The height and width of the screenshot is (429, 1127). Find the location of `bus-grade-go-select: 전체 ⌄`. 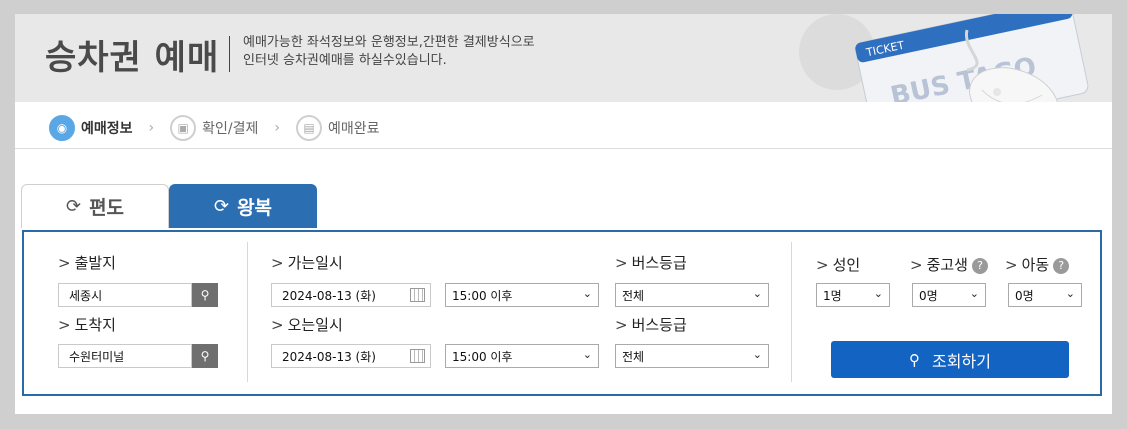

bus-grade-go-select: 전체 ⌄ is located at coordinates (692, 295).